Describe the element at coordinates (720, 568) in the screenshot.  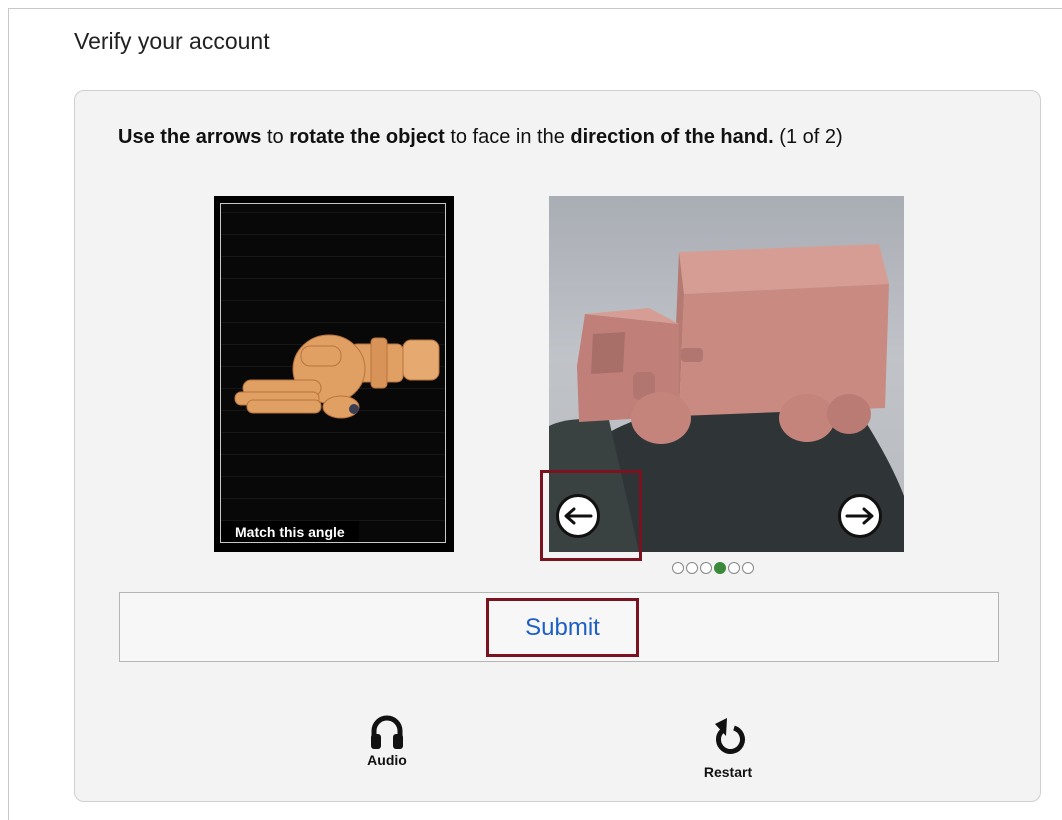
I see `pagination-dot-active` at that location.